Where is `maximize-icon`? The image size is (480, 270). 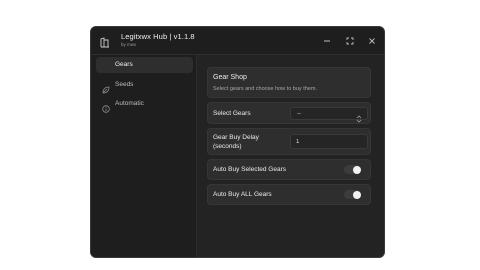
maximize-icon is located at coordinates (350, 41).